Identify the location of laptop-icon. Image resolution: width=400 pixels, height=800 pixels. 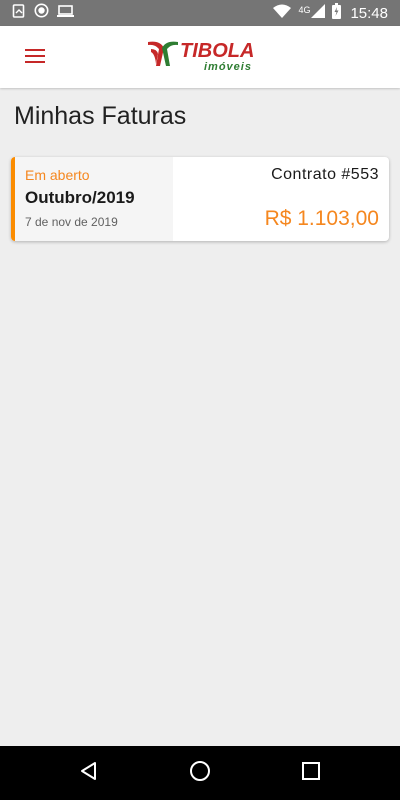
(65, 13).